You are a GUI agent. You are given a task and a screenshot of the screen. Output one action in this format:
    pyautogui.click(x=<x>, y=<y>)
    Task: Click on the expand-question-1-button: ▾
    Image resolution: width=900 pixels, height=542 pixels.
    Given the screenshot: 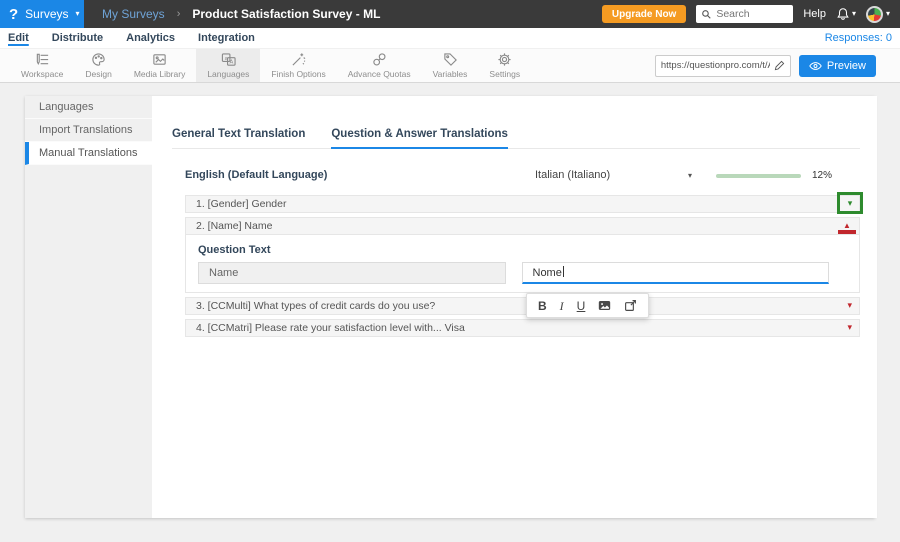 What is the action you would take?
    pyautogui.click(x=850, y=203)
    